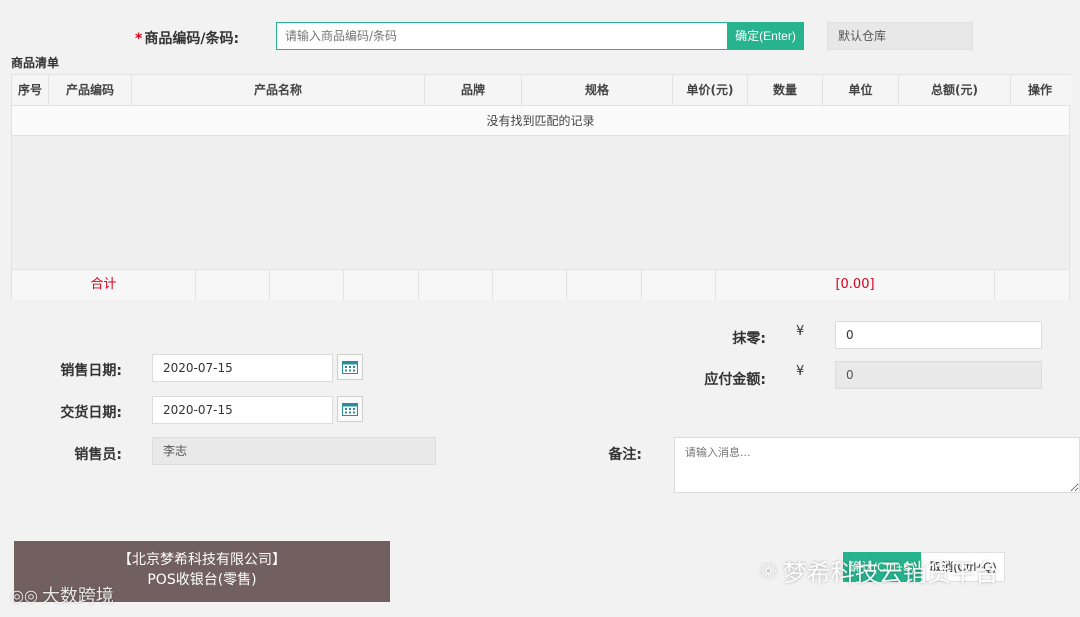 The width and height of the screenshot is (1080, 617). What do you see at coordinates (242, 368) in the screenshot?
I see `sale-date-input: 2020-07-15` at bounding box center [242, 368].